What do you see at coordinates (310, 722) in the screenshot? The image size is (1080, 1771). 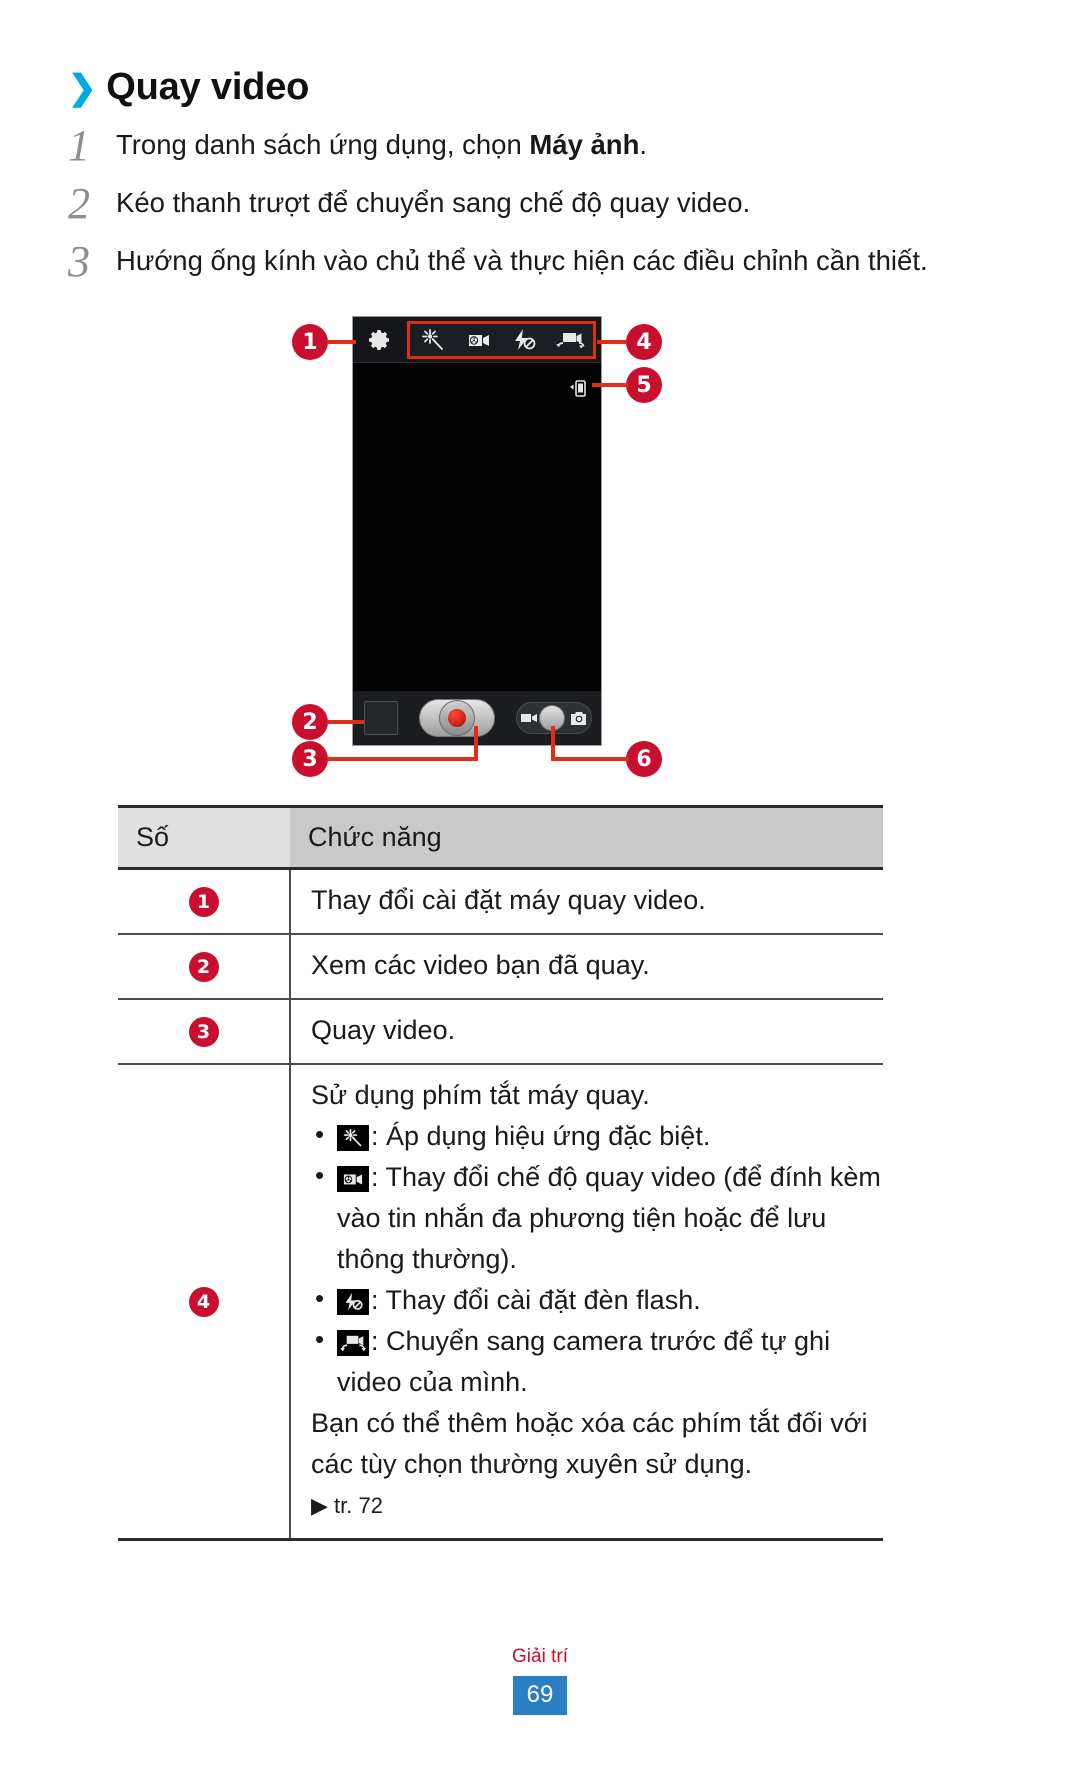 I see `callout-2: 2` at bounding box center [310, 722].